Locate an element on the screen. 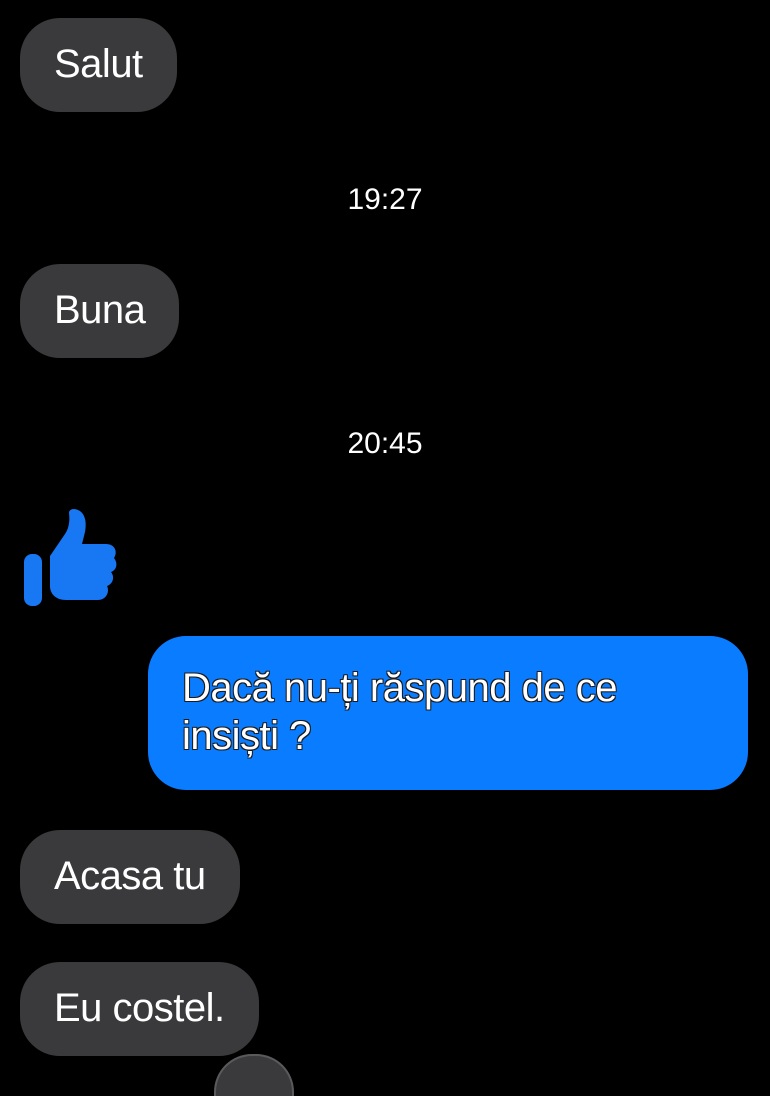  message-bubble-incoming: Buna is located at coordinates (100, 311).